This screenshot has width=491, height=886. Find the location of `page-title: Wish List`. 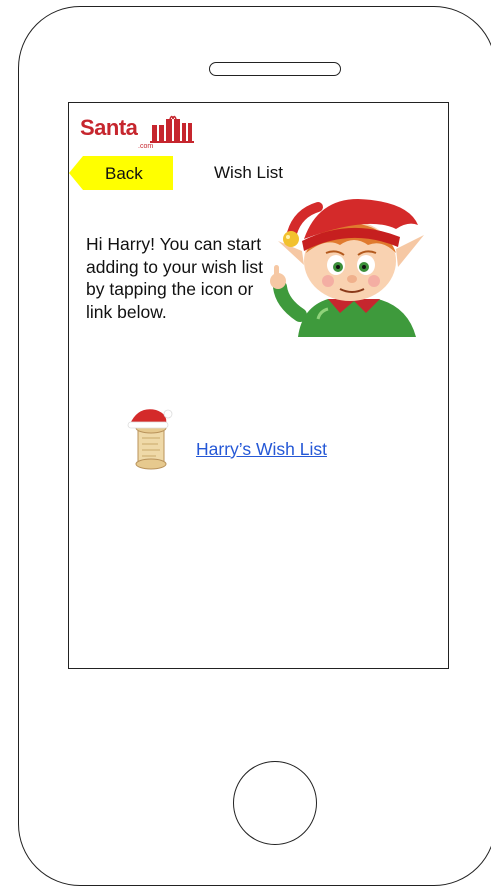

page-title: Wish List is located at coordinates (248, 172).